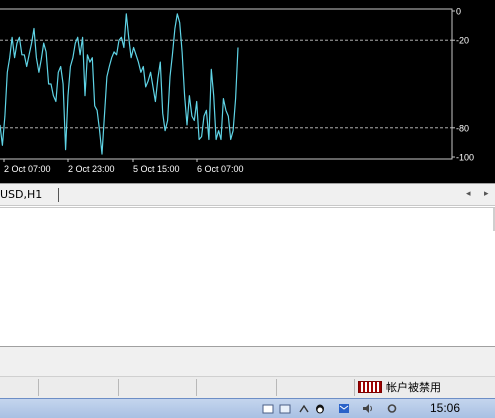 The height and width of the screenshot is (418, 495). I want to click on status-bar: 帐户被禁用, so click(247, 387).